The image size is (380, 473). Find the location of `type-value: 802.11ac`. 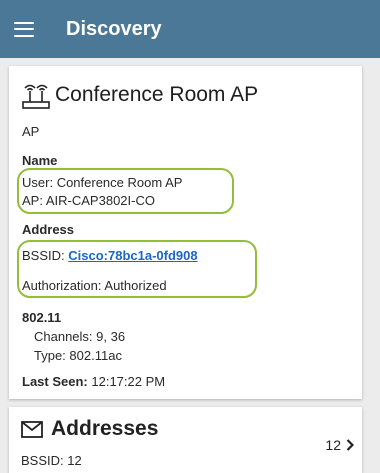

type-value: 802.11ac is located at coordinates (95, 355).